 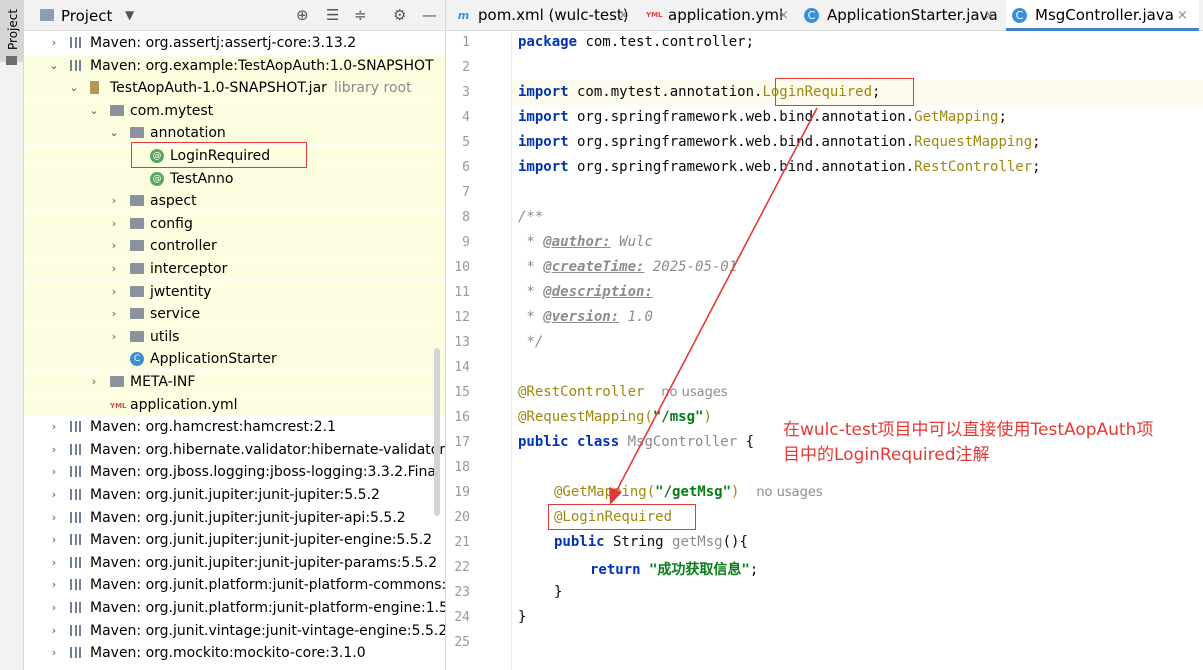 I want to click on folder-icon, so click(x=11, y=60).